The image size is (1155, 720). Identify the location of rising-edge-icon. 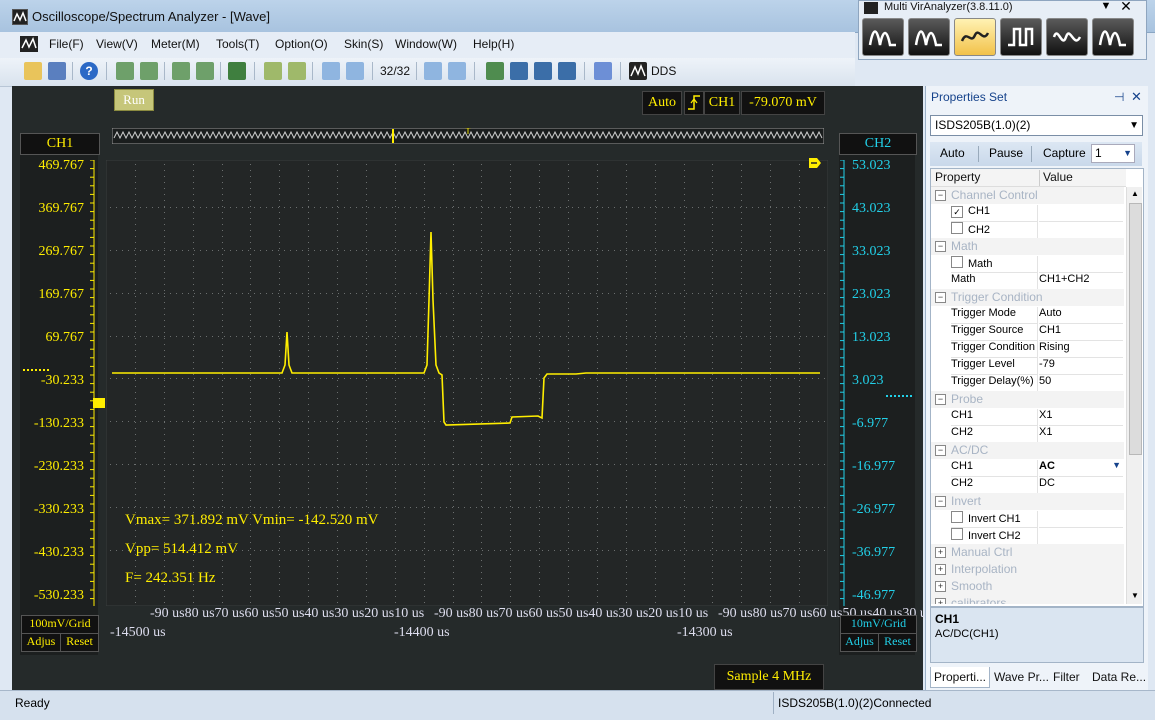
(694, 103).